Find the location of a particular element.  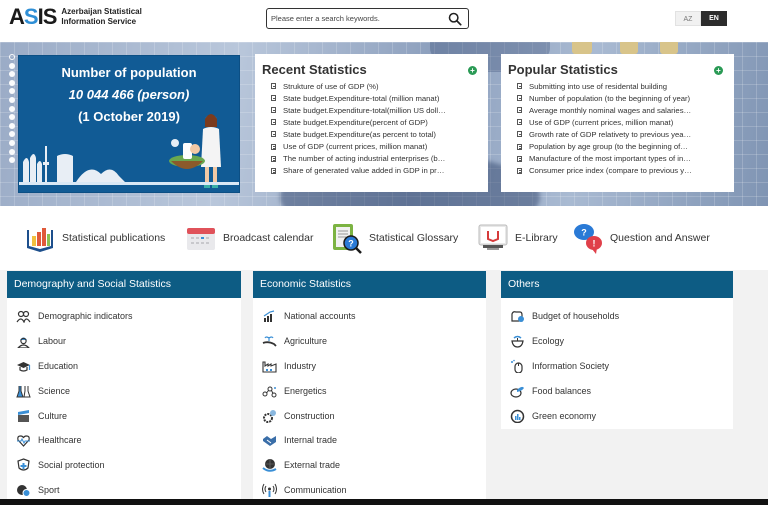

category-item: Culture is located at coordinates (124, 415).